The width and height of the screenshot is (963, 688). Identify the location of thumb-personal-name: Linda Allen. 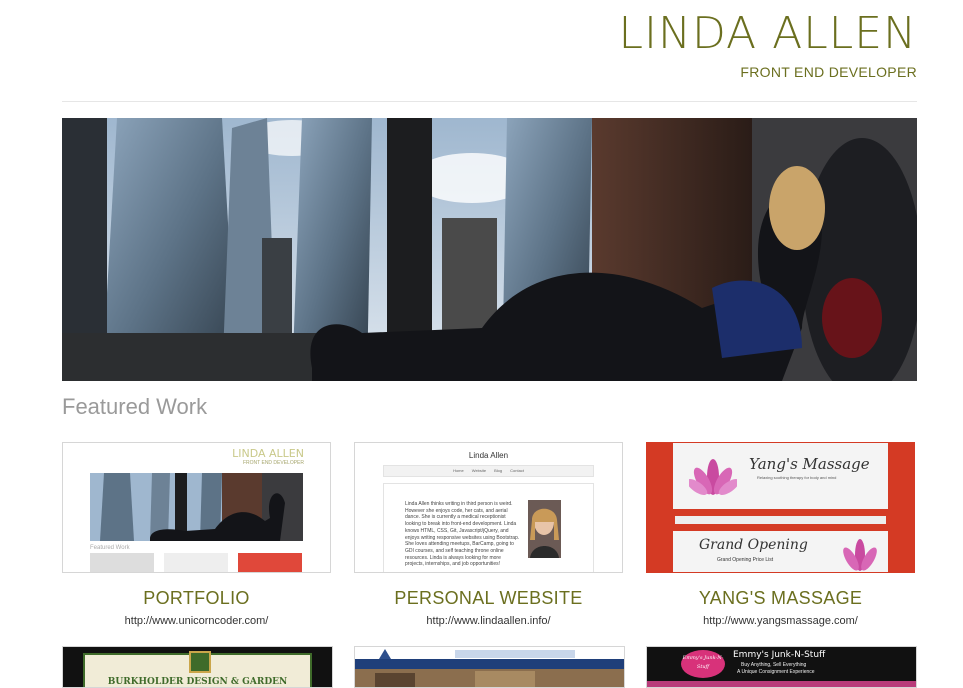
(488, 455).